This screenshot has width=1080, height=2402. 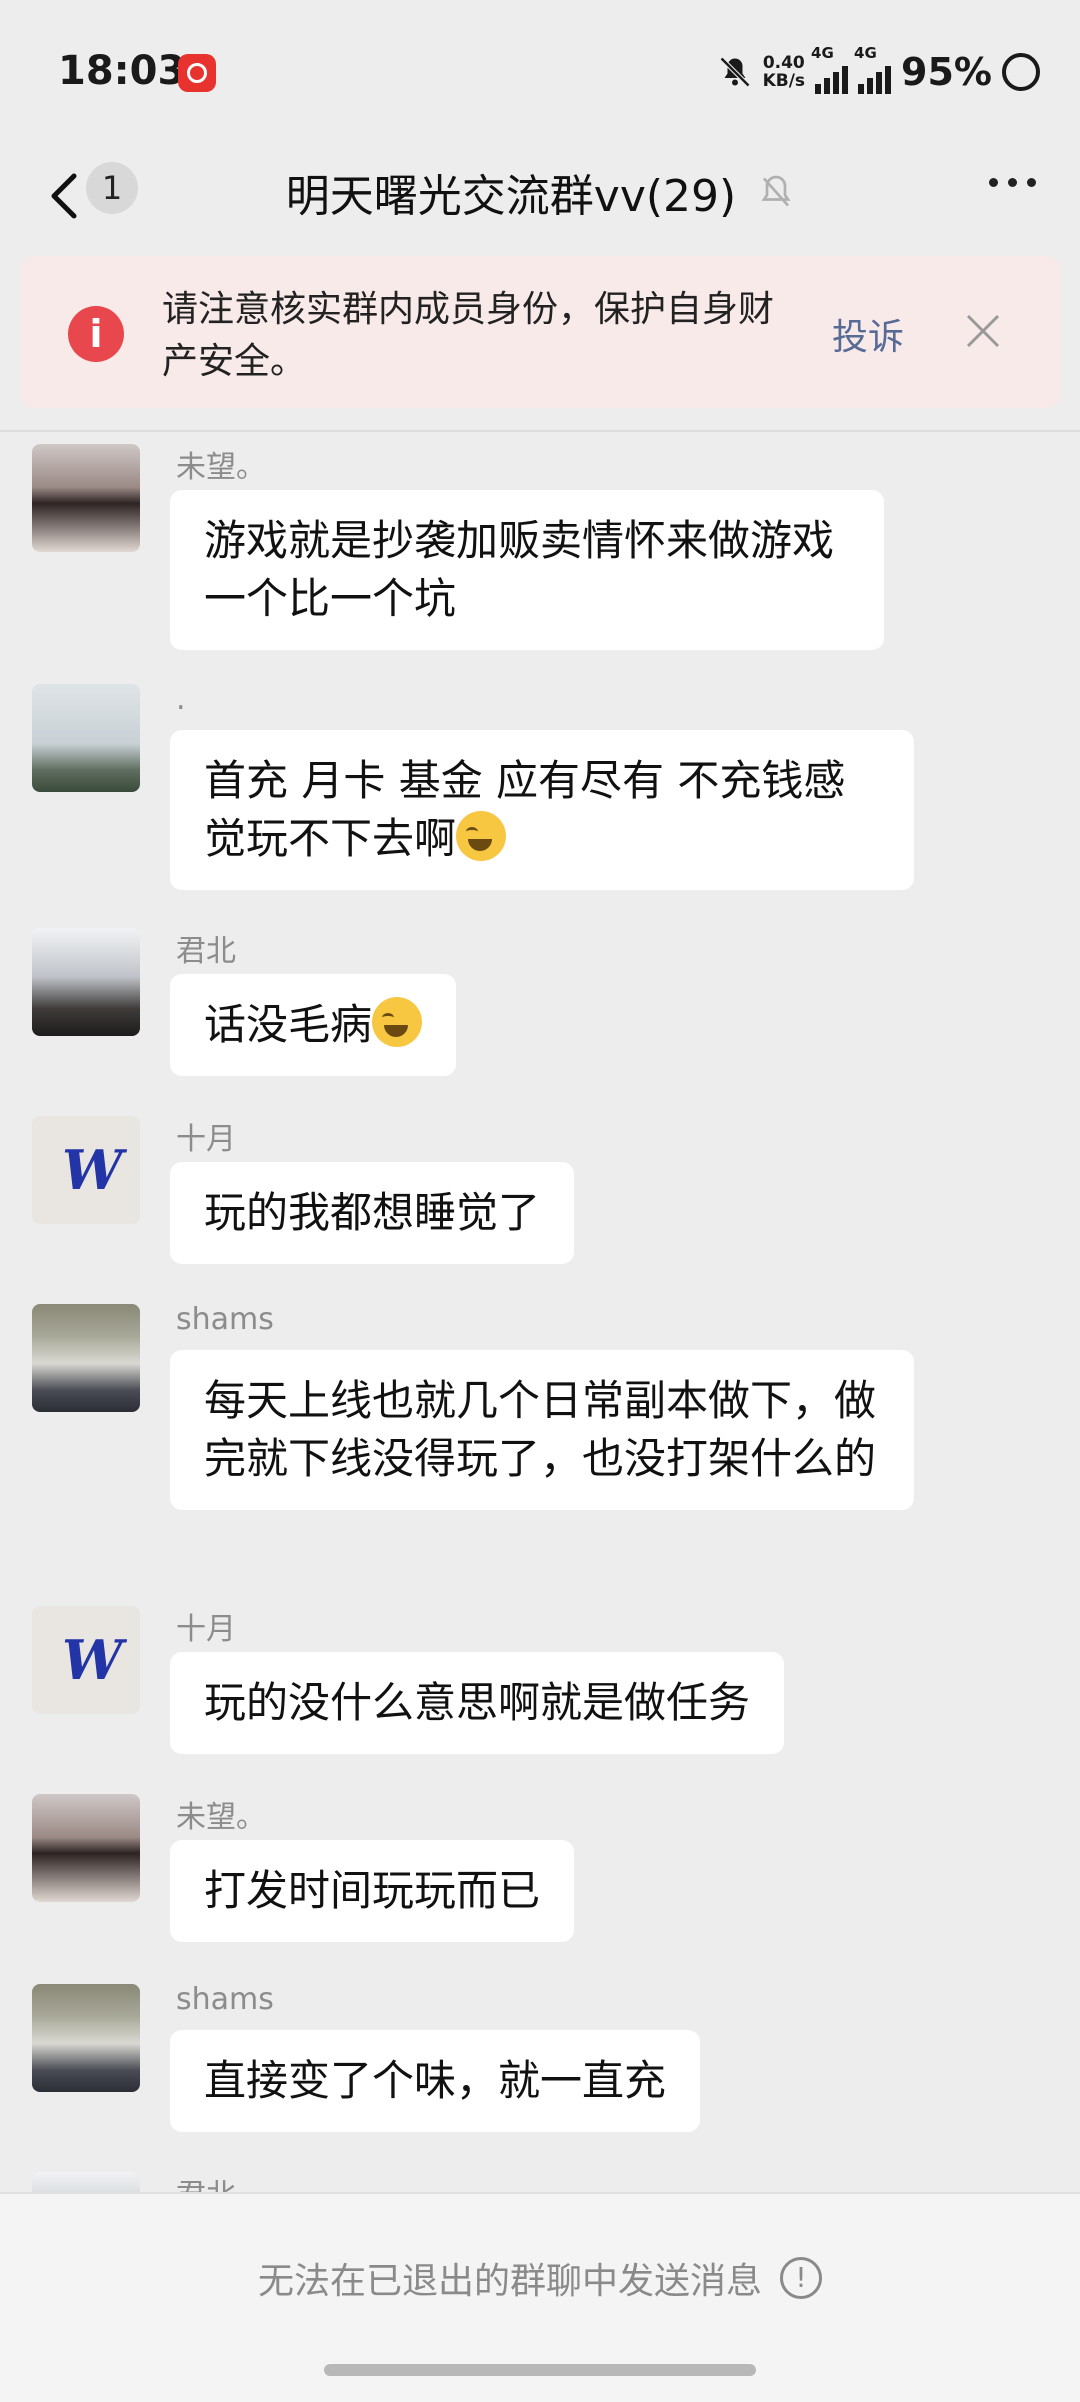 I want to click on message-bubble: 每天上线也就几个日常副本做下，做完就下线没得玩了，也没打架什么的, so click(x=542, y=1430).